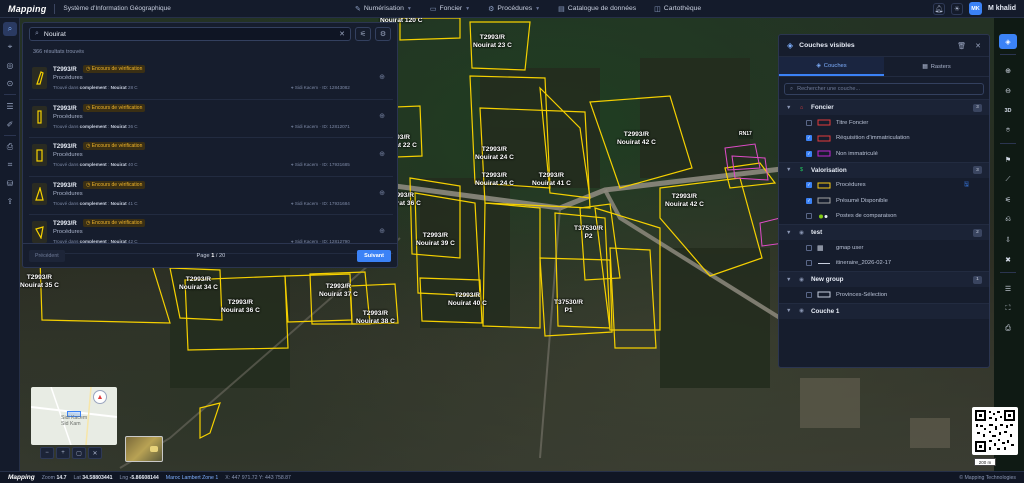  What do you see at coordinates (1008, 90) in the screenshot?
I see `zoom-out-button: ⊖` at bounding box center [1008, 90].